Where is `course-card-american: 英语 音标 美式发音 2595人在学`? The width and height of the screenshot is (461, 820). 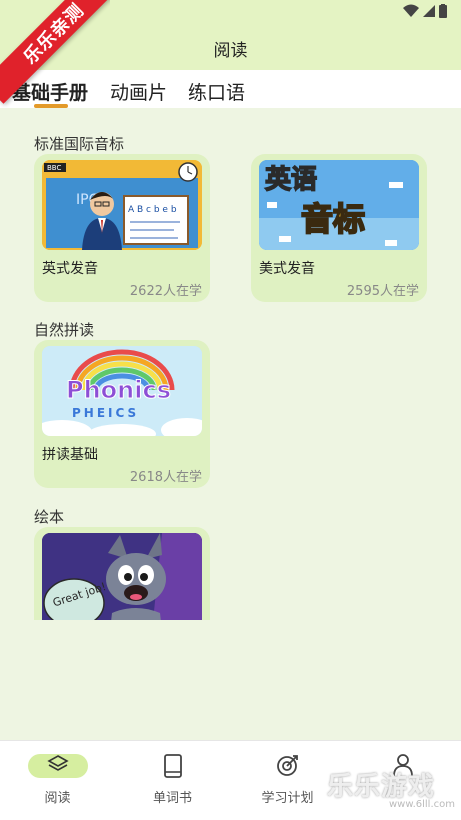 course-card-american: 英语 音标 美式发音 2595人在学 is located at coordinates (339, 228).